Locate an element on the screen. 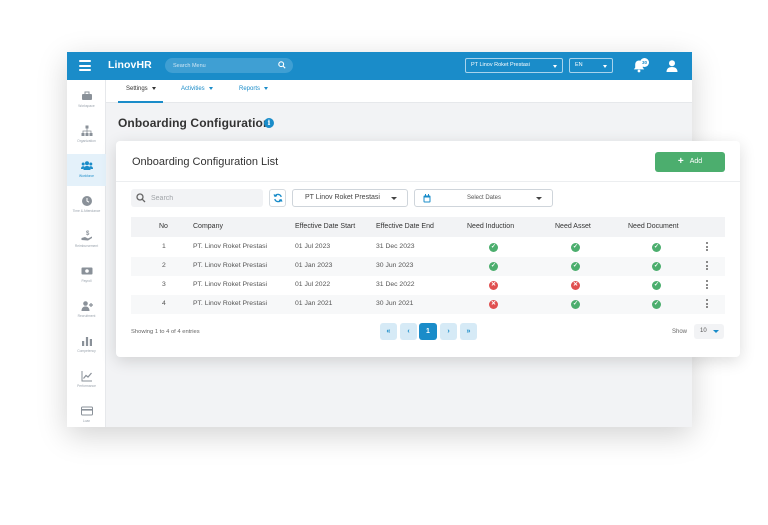  company-filter-select: PT Linov Roket Prestasi is located at coordinates (350, 198).